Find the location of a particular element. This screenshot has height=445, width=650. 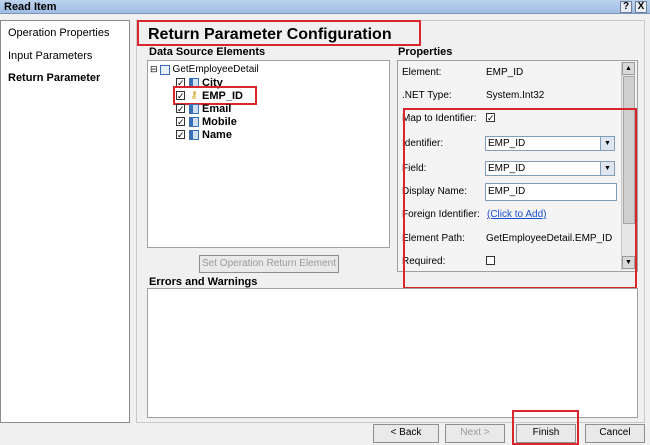

nettype-label: .NET Type: is located at coordinates (427, 95).